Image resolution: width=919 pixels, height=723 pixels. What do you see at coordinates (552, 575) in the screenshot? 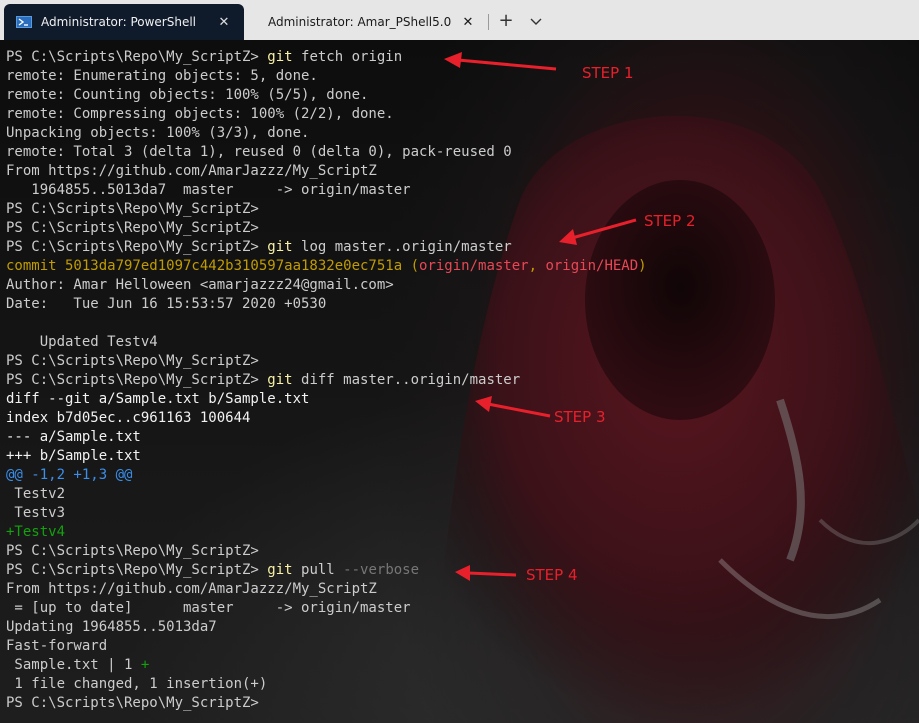
I see `step-4-label: STEP 4` at bounding box center [552, 575].